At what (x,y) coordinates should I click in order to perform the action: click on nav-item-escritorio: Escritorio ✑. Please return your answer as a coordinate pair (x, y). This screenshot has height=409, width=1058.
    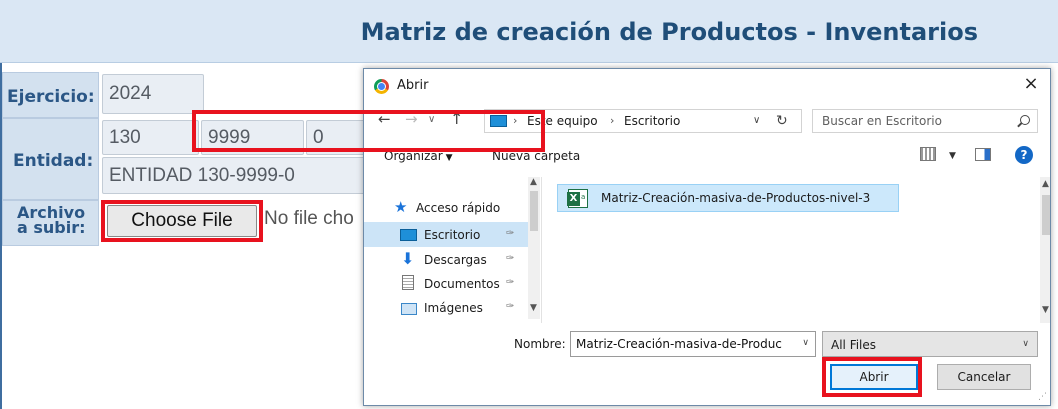
    Looking at the image, I should click on (446, 234).